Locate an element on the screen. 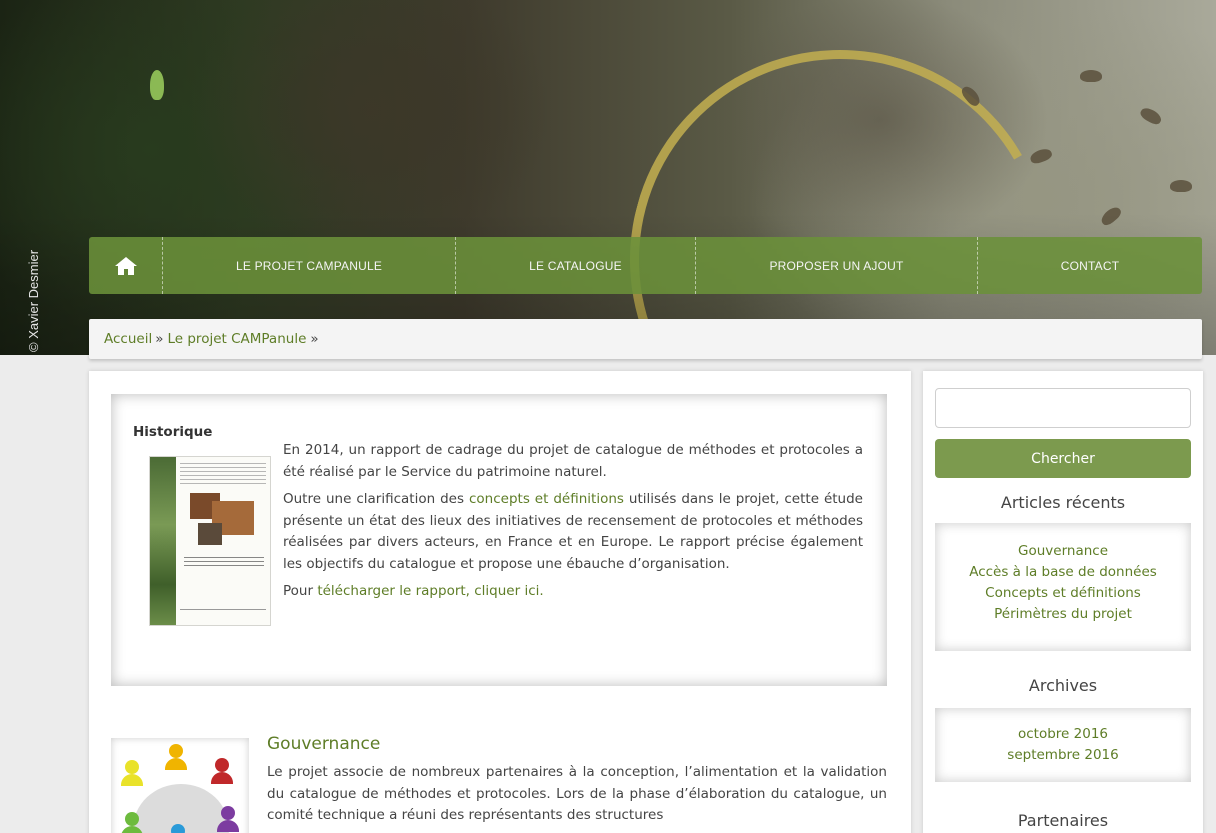  nav-item-proposer: PROPOSER UN AJOUT is located at coordinates (837, 265).